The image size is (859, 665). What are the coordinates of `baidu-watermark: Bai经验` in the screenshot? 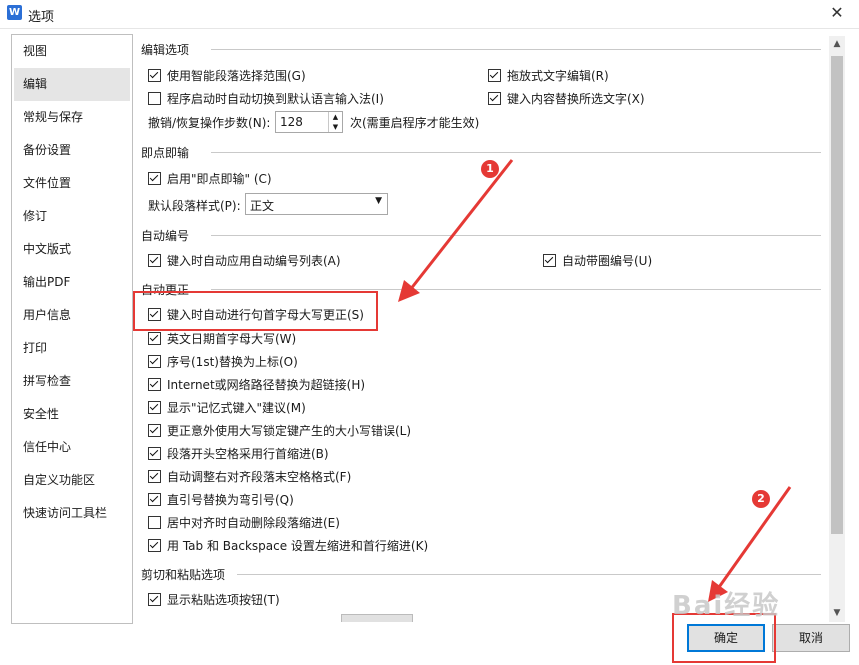 It's located at (726, 606).